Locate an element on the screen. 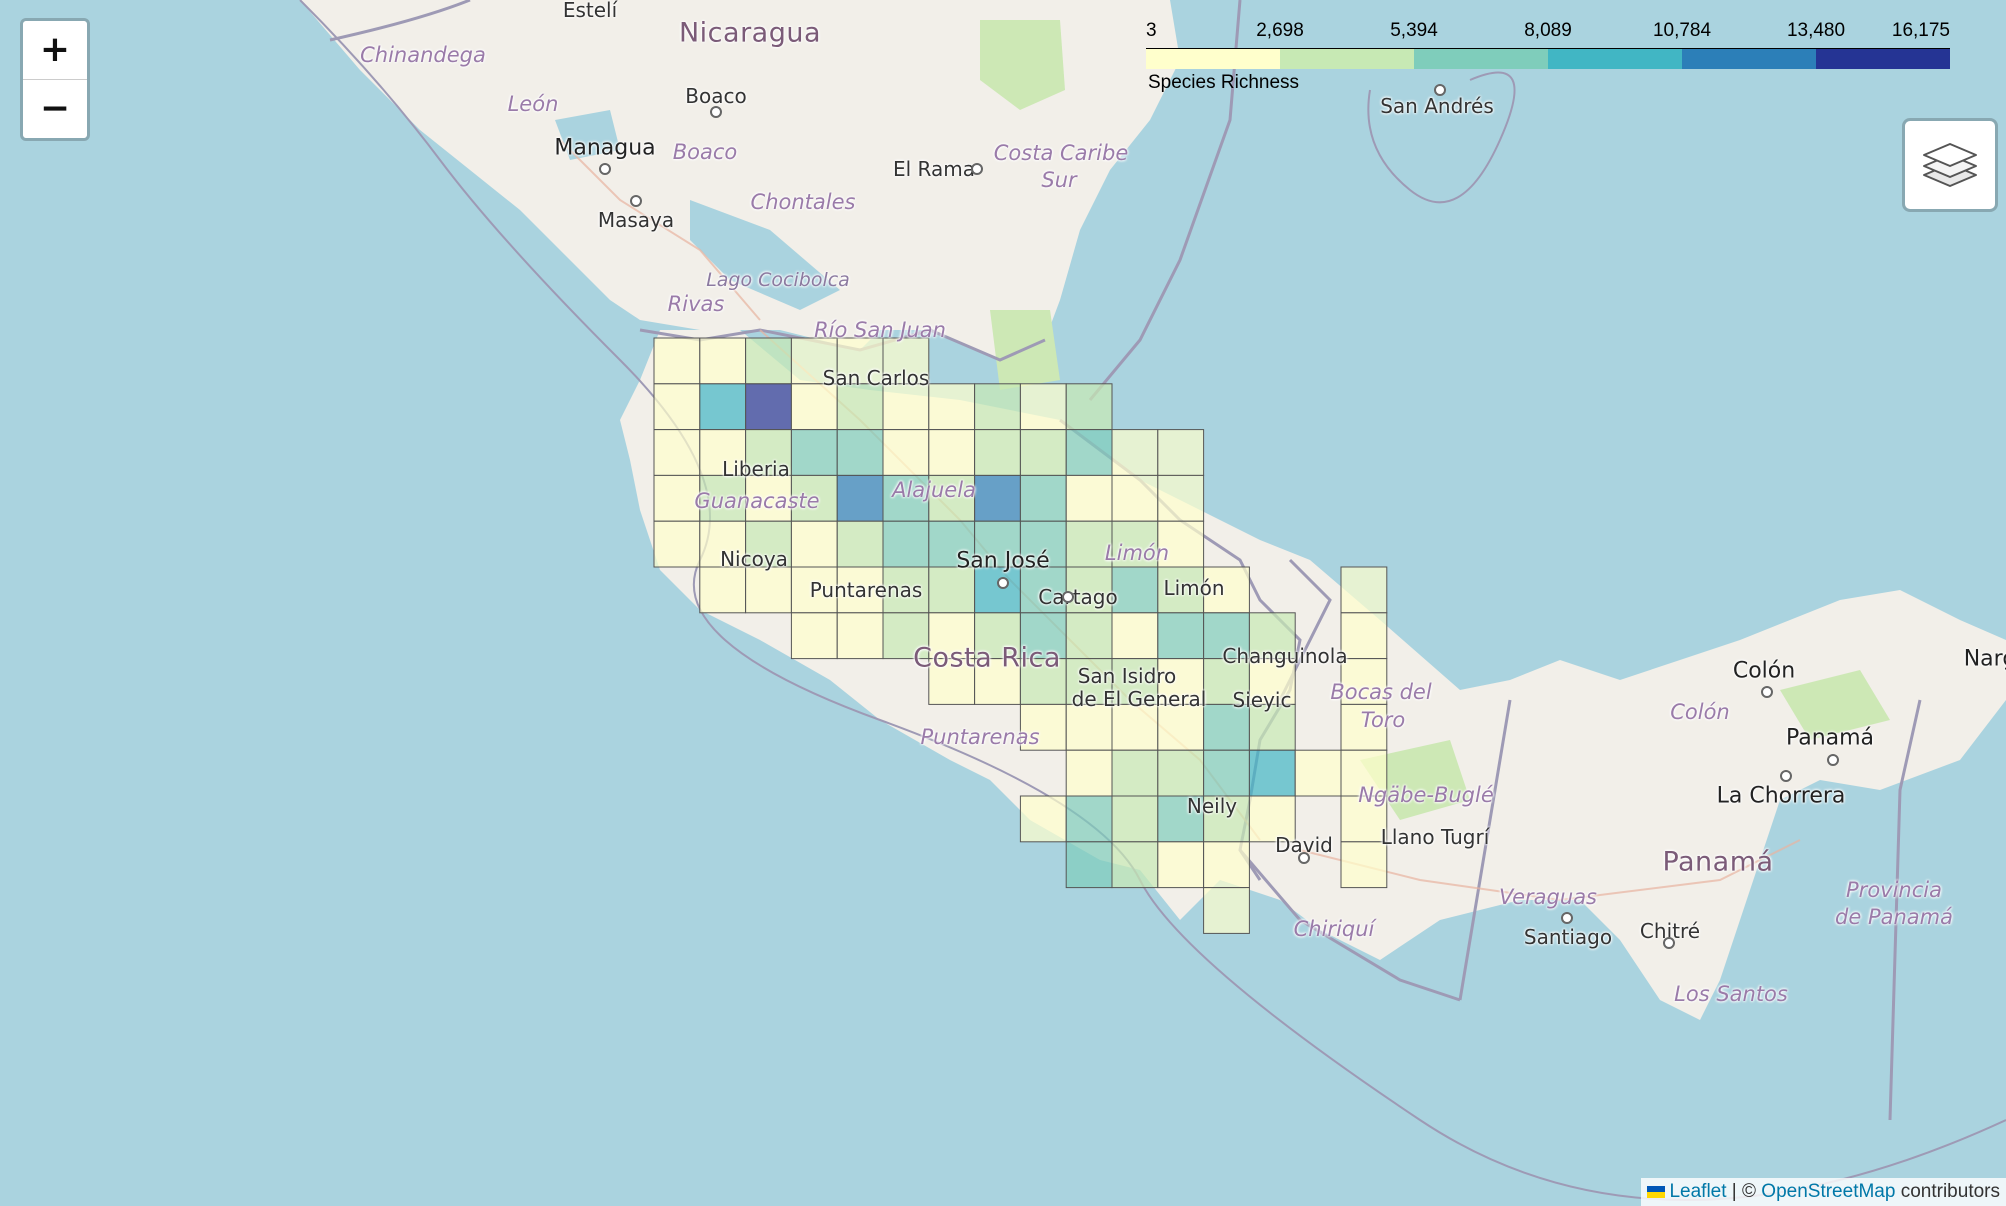 The image size is (2006, 1206). zoom-out-button: − is located at coordinates (55, 109).